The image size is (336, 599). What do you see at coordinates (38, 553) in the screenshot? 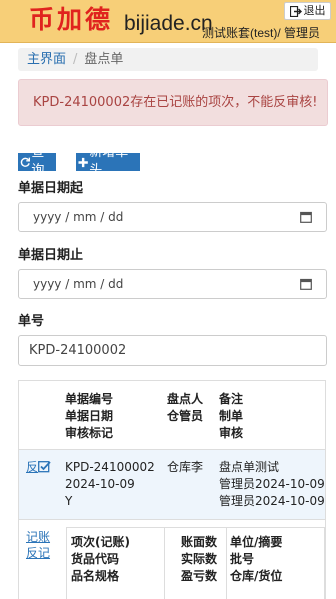
I see `unpost-link: 反记` at bounding box center [38, 553].